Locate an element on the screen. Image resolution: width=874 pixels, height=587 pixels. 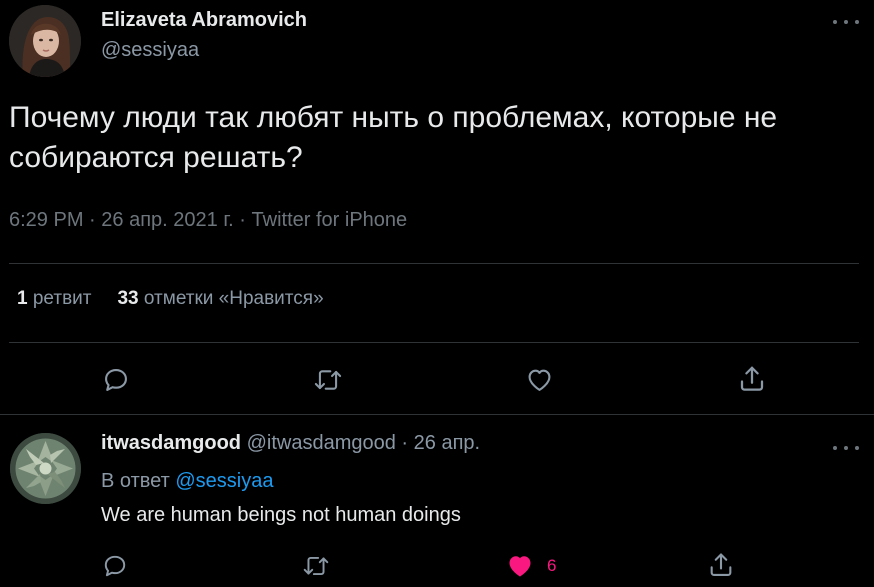
tweet-stats: 1 ретвит 33 отметки «Нравится» is located at coordinates (170, 299).